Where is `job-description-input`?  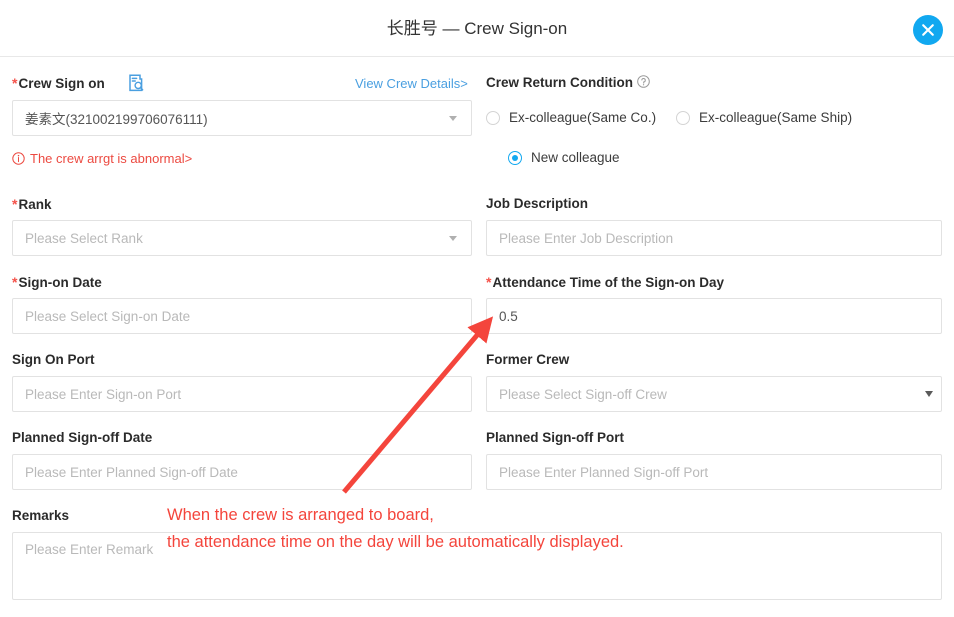 job-description-input is located at coordinates (714, 238).